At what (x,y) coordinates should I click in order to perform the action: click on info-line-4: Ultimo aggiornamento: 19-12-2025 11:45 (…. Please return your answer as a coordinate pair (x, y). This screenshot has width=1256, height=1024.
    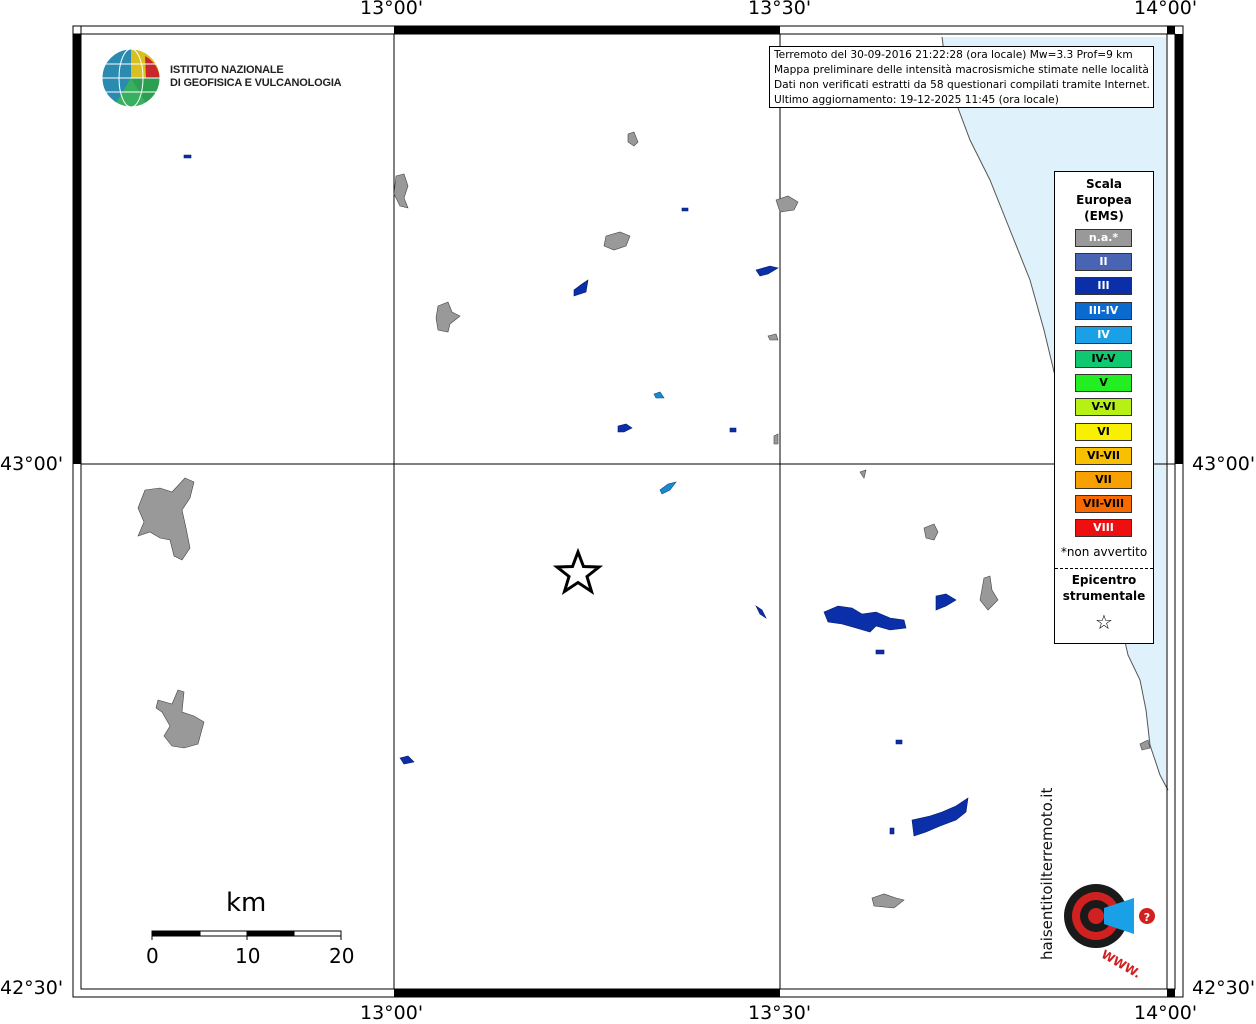
    Looking at the image, I should click on (916, 100).